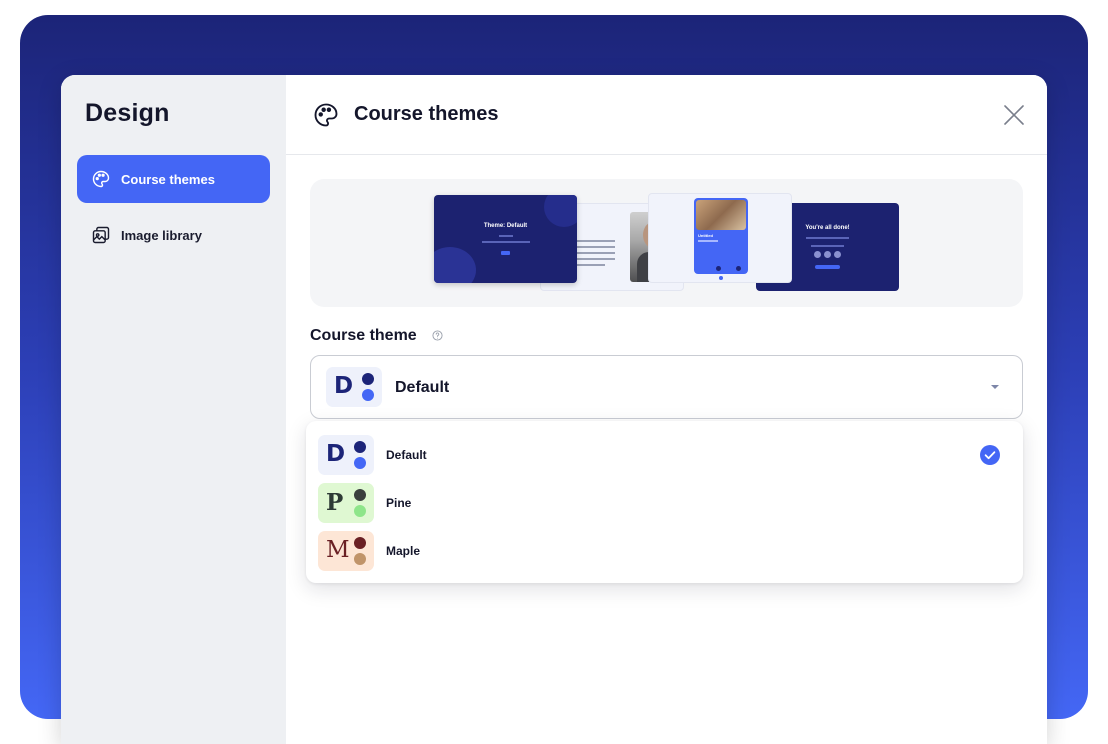 The width and height of the screenshot is (1108, 744). What do you see at coordinates (161, 235) in the screenshot?
I see `sidebar-item-label: Image library` at bounding box center [161, 235].